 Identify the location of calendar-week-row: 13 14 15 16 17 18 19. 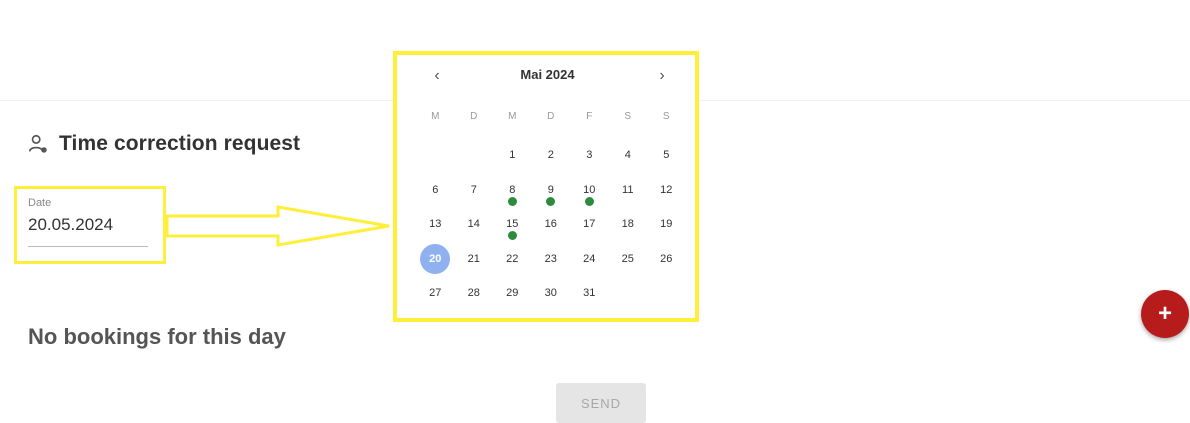
(551, 224).